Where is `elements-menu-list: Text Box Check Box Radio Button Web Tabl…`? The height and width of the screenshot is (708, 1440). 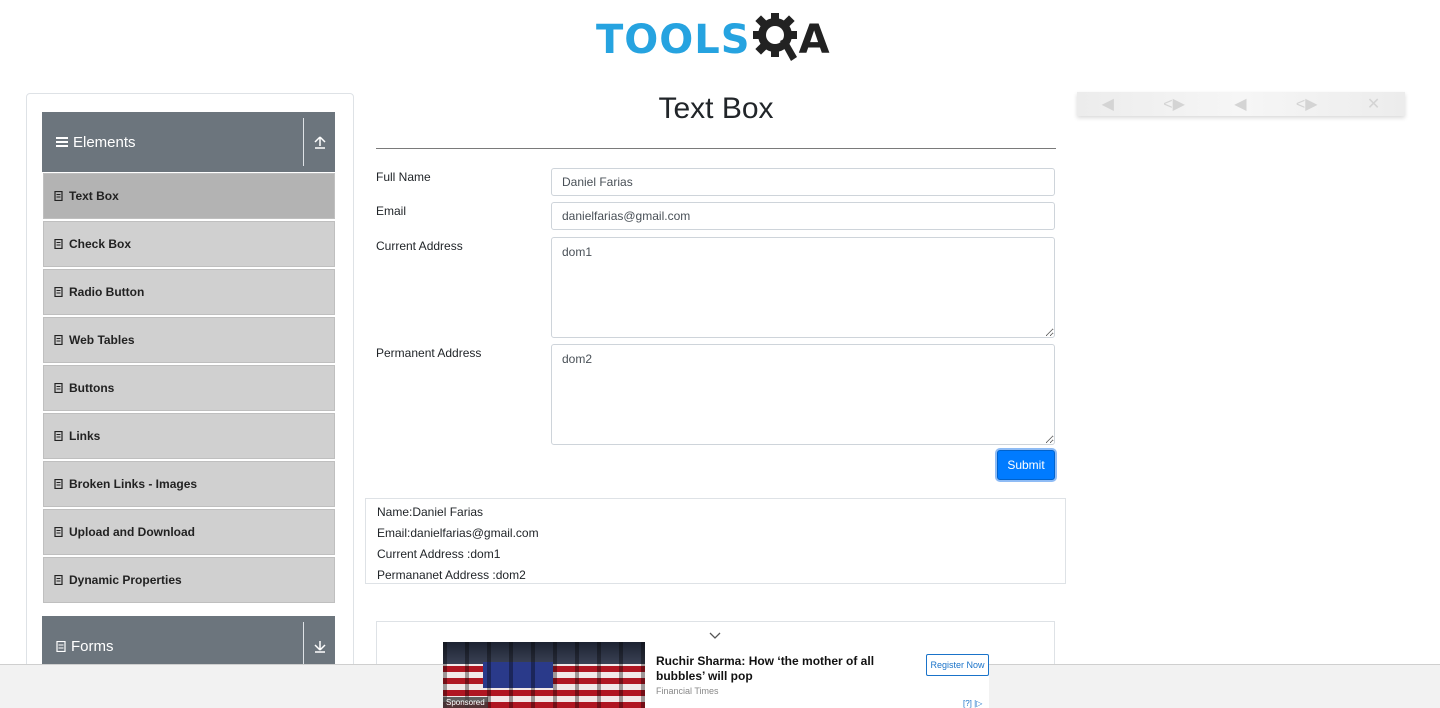 elements-menu-list: Text Box Check Box Radio Button Web Tabl… is located at coordinates (189, 389).